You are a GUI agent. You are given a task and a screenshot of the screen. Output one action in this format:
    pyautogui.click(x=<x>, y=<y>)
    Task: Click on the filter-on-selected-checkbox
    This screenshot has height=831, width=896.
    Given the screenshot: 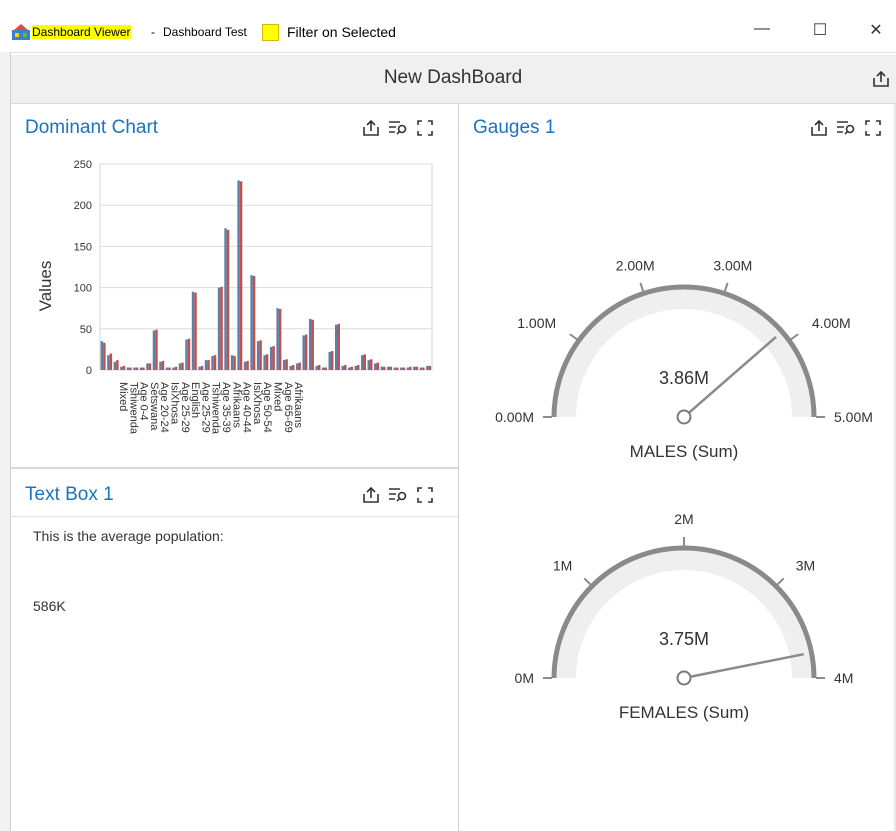 What is the action you would take?
    pyautogui.click(x=270, y=32)
    